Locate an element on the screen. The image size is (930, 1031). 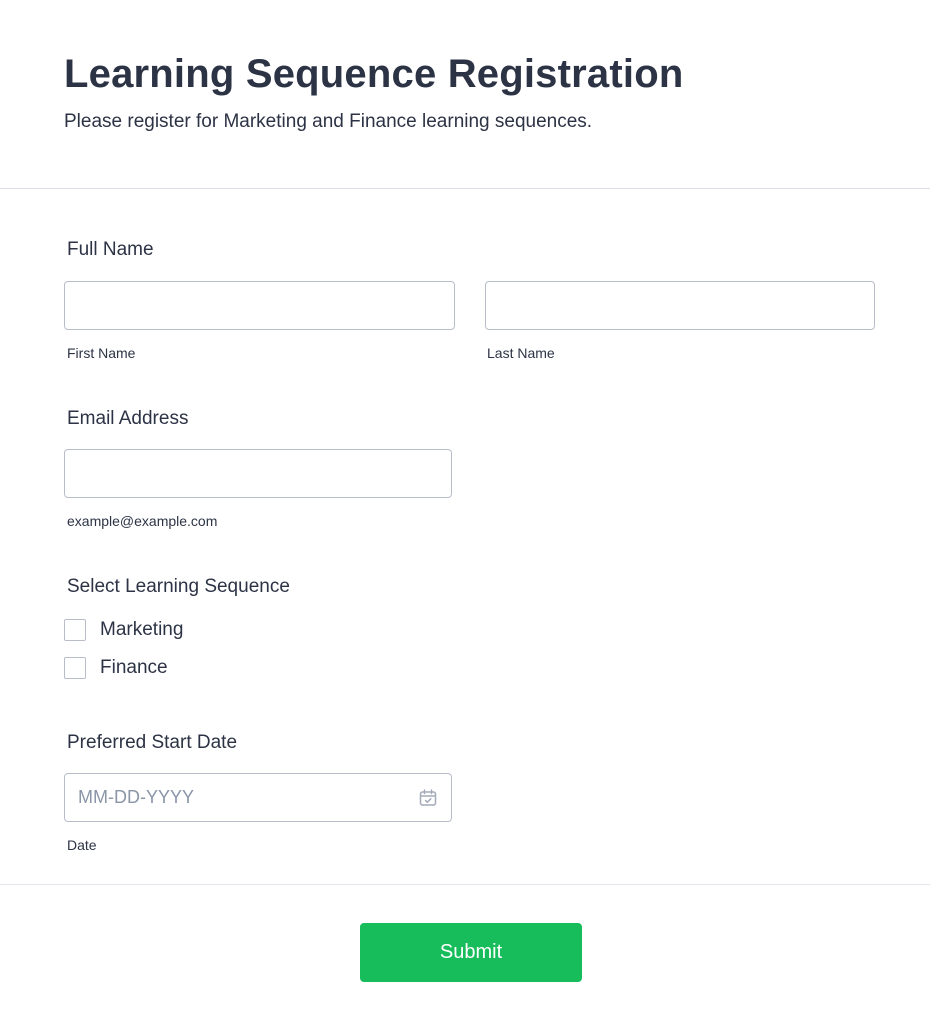
submit-button: Submit is located at coordinates (471, 952).